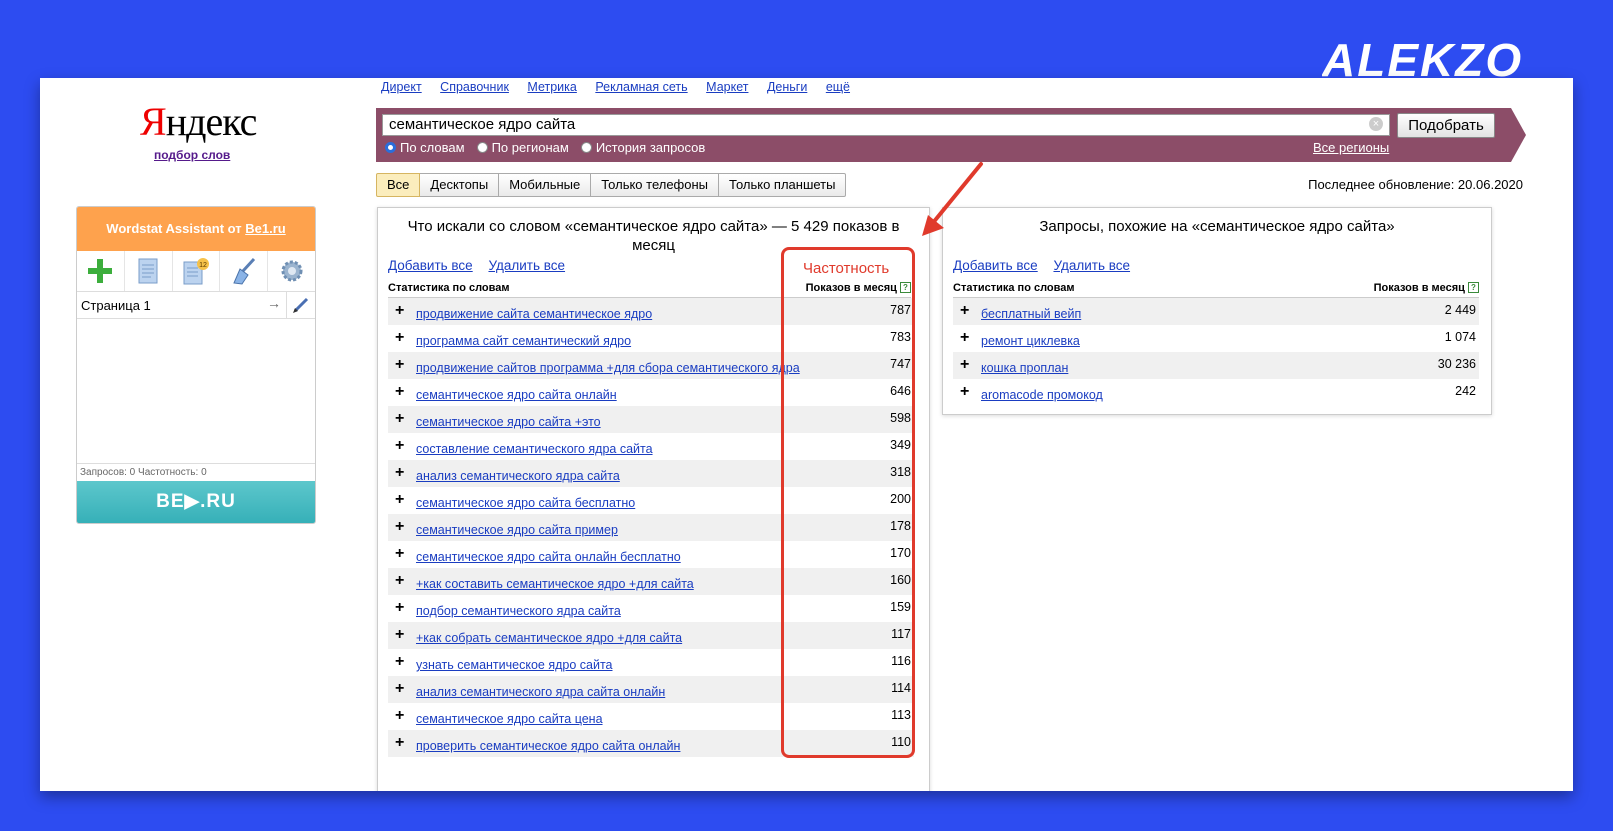 The width and height of the screenshot is (1613, 831). Describe the element at coordinates (203, 265) in the screenshot. I see `svg-text: 12` at that location.